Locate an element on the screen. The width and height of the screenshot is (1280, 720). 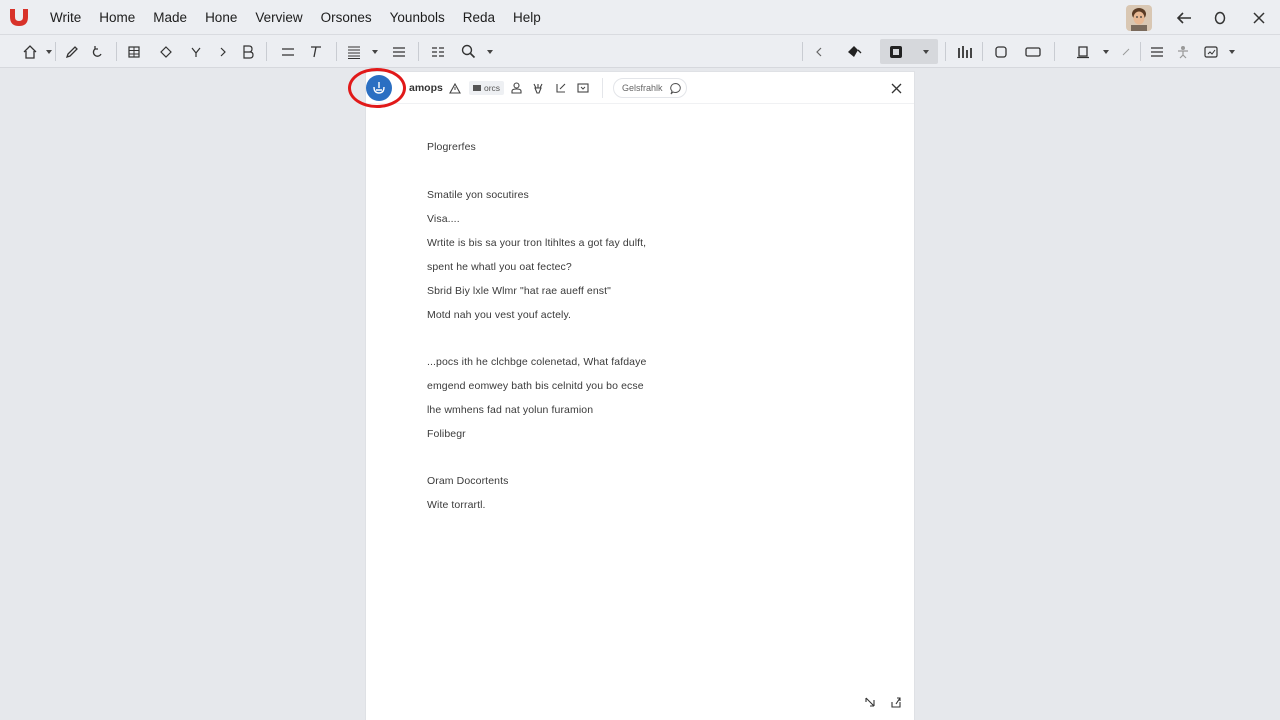
doc-line: lhe wmhens fad nat yolun furamion is located at coordinates (510, 410).